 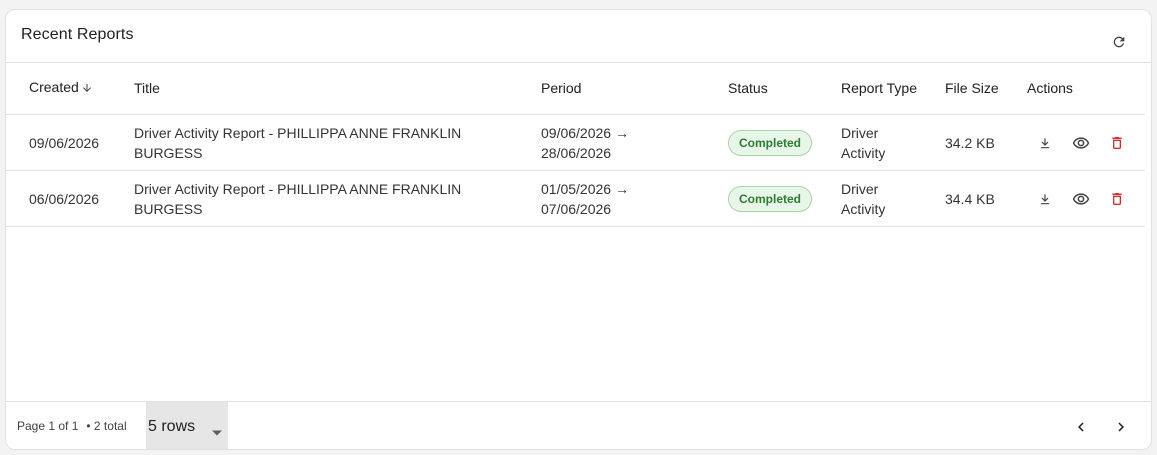 I want to click on period-end: 07/06/2026, so click(x=576, y=208).